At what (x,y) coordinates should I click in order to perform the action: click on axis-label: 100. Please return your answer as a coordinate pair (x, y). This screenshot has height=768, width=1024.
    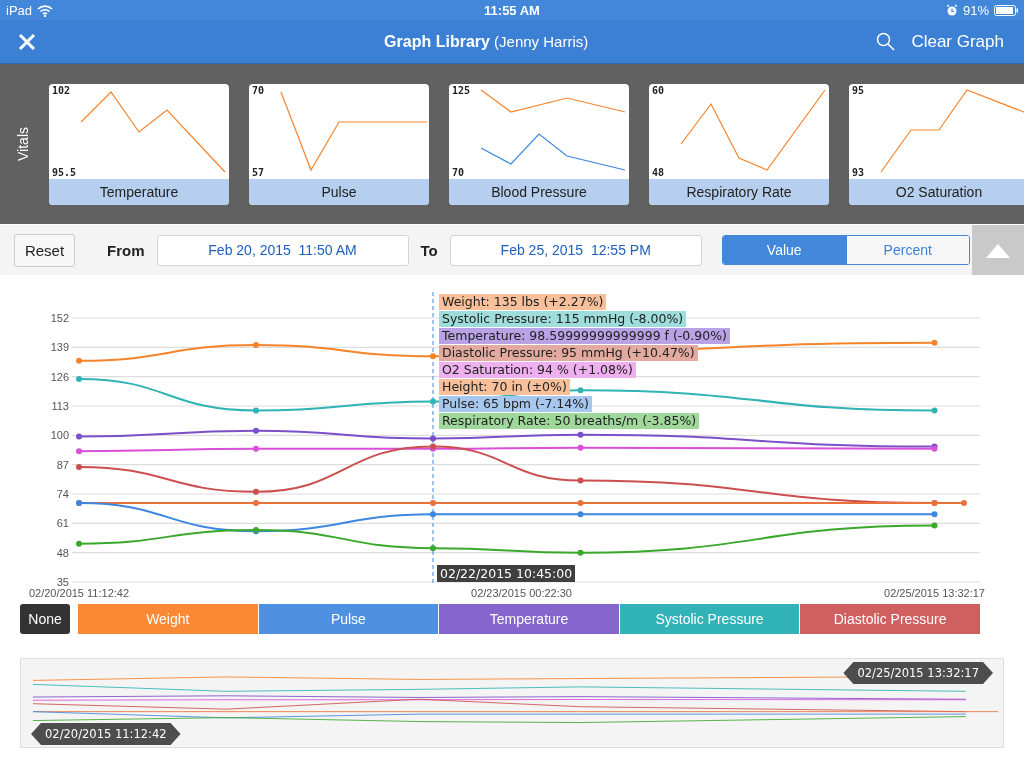
    Looking at the image, I should click on (59, 435).